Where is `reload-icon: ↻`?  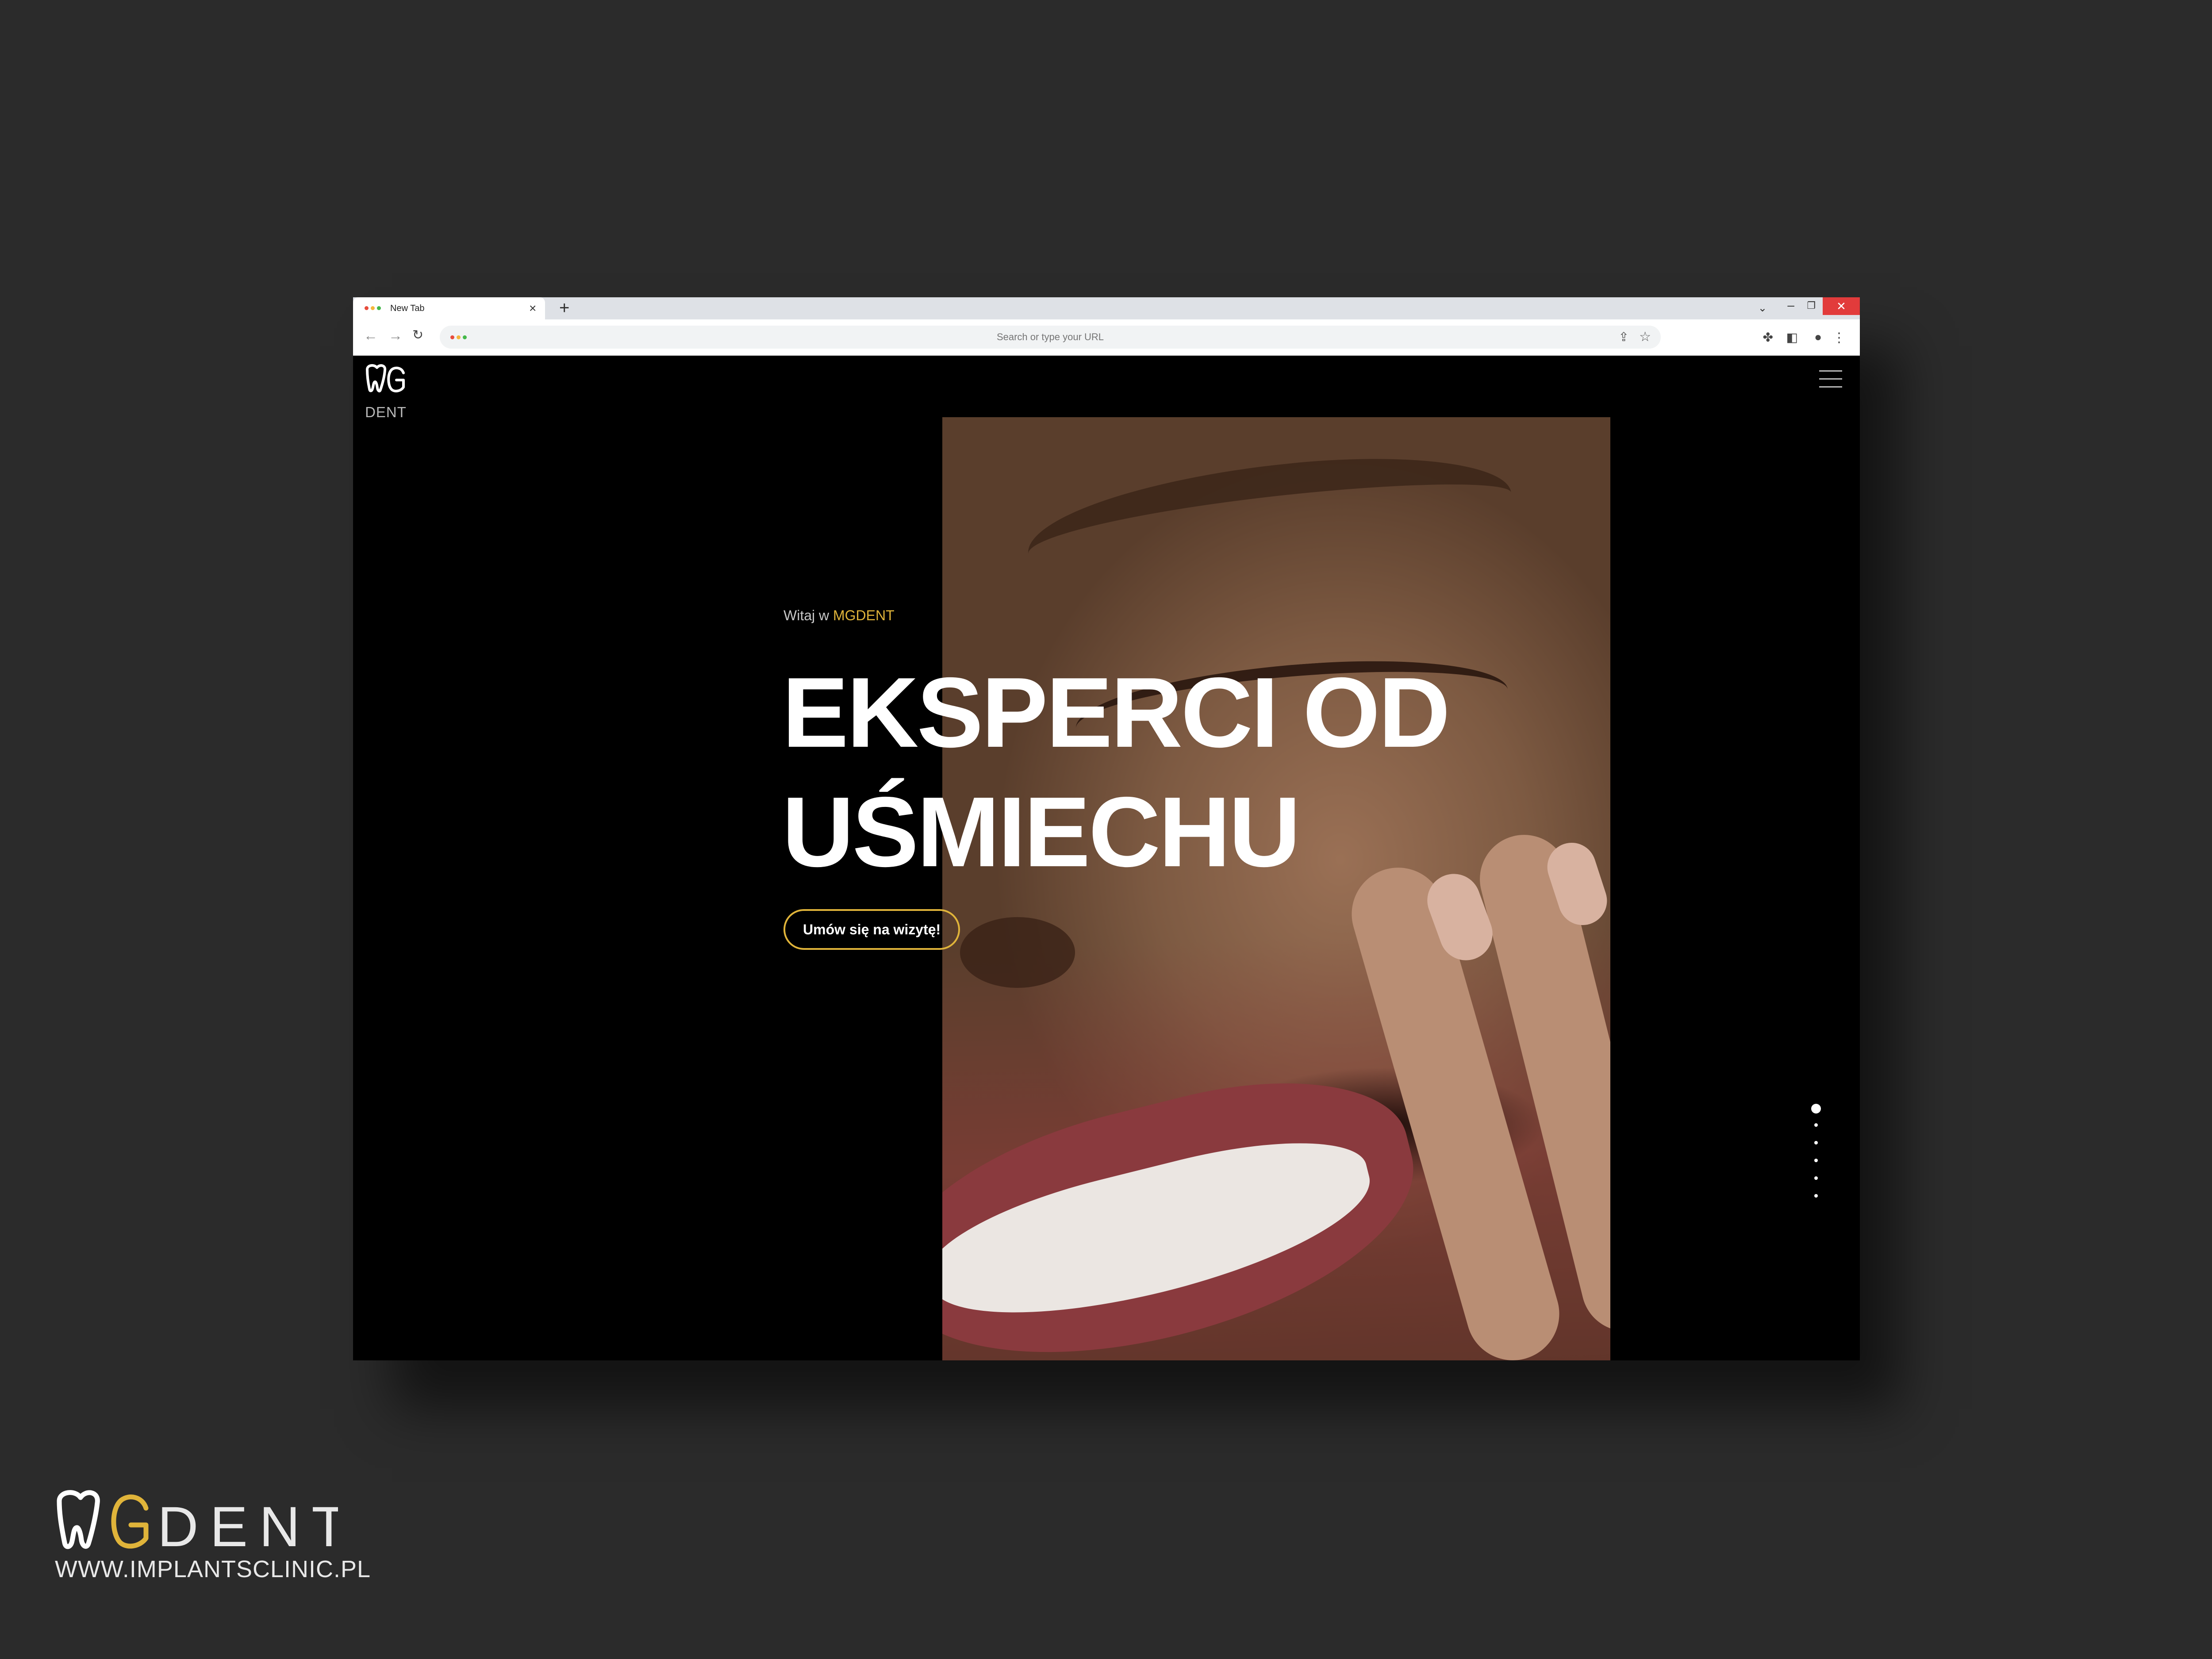 reload-icon: ↻ is located at coordinates (418, 335).